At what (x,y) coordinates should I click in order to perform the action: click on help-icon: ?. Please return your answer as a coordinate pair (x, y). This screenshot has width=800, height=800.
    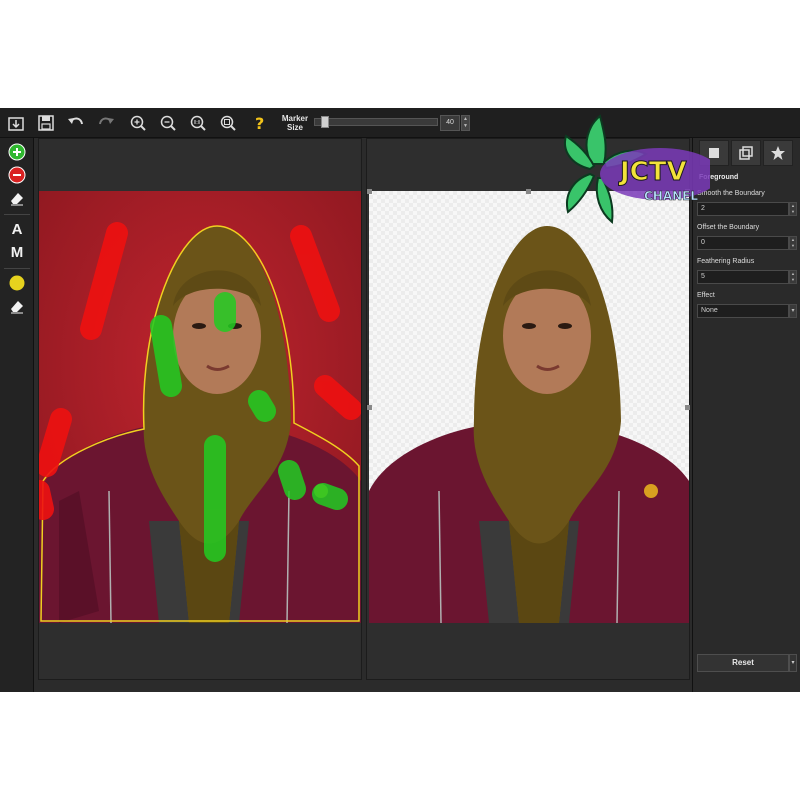
    Looking at the image, I should click on (260, 123).